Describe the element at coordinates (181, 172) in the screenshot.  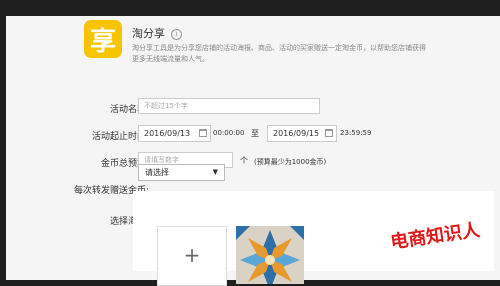
I see `per-share-select: 请选择 ▼` at that location.